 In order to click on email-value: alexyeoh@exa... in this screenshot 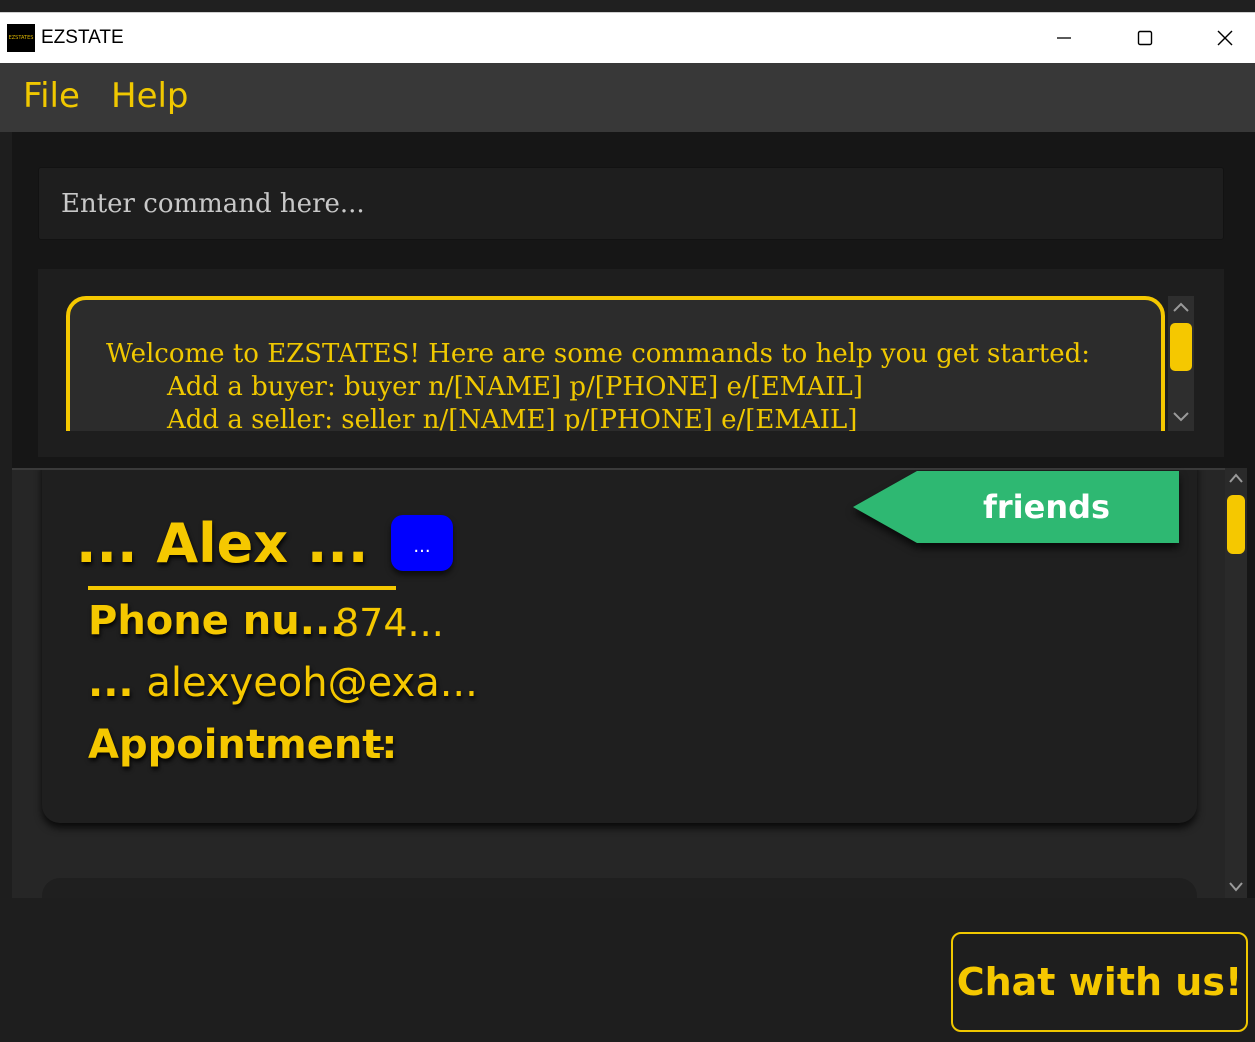, I will do `click(312, 683)`.